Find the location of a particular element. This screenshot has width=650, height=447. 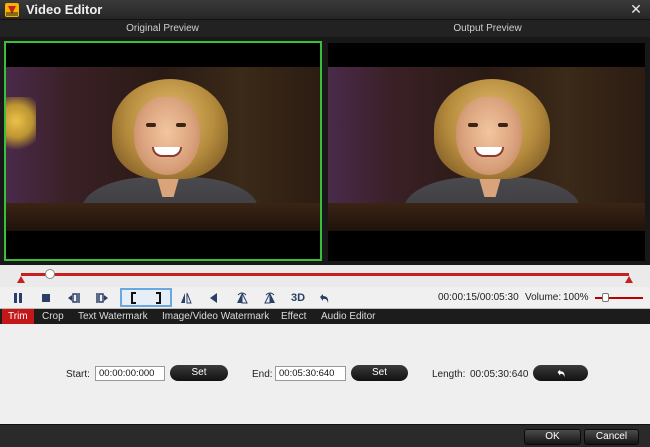

set-end-button is located at coordinates (158, 298).